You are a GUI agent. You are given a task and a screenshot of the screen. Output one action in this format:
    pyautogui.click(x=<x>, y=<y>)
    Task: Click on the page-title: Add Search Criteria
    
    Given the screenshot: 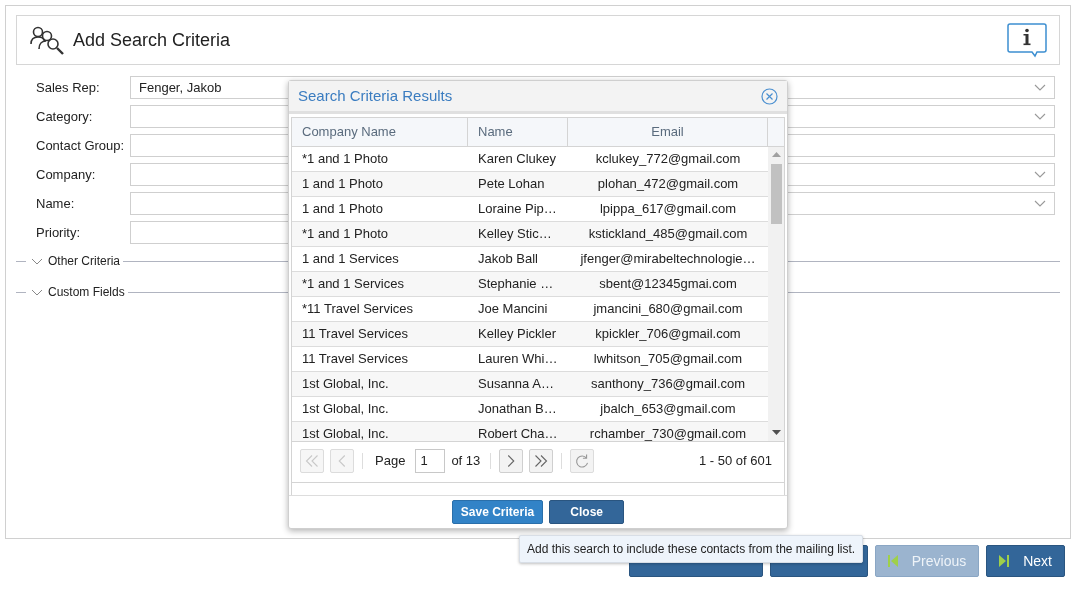 What is the action you would take?
    pyautogui.click(x=152, y=40)
    